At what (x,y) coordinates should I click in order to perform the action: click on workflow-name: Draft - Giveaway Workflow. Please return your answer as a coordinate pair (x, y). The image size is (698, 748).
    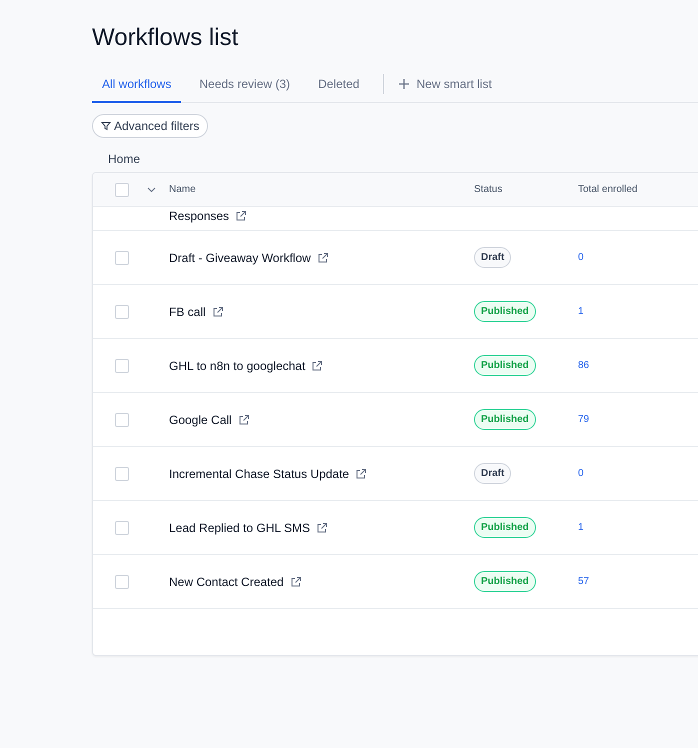
    Looking at the image, I should click on (240, 257).